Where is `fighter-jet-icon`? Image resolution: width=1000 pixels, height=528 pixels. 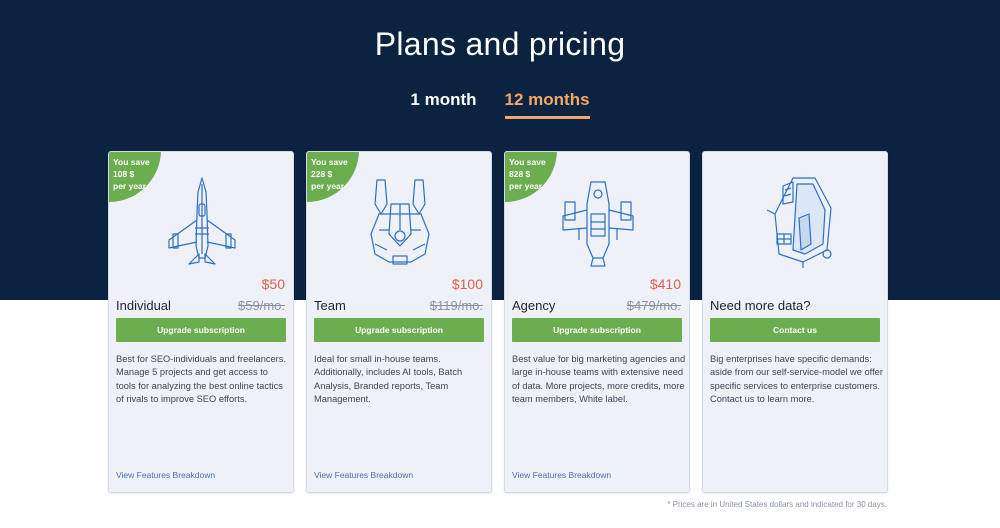
fighter-jet-icon is located at coordinates (202, 221).